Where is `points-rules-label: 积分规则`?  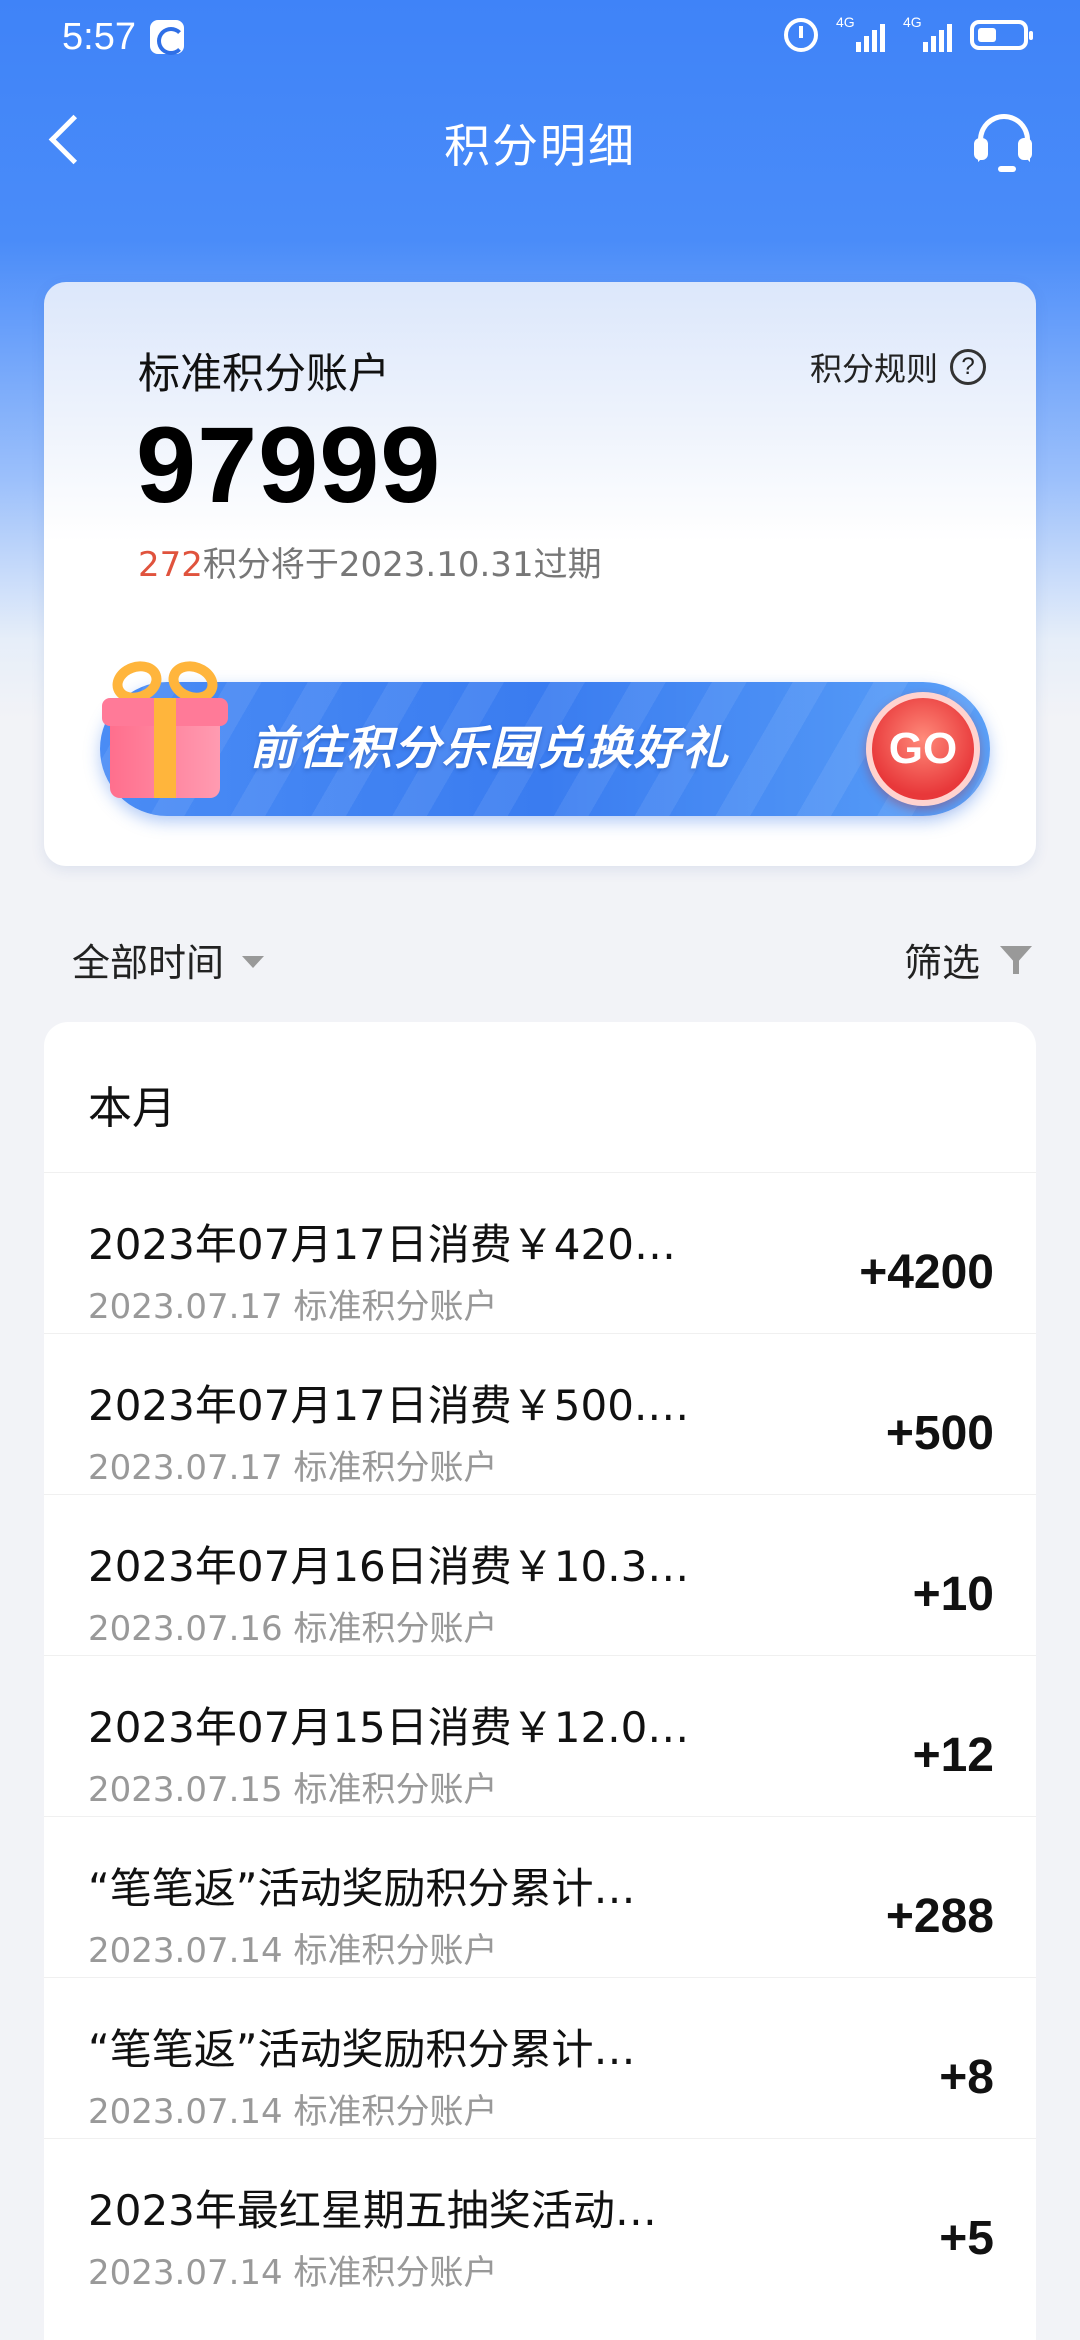 points-rules-label: 积分规则 is located at coordinates (873, 369).